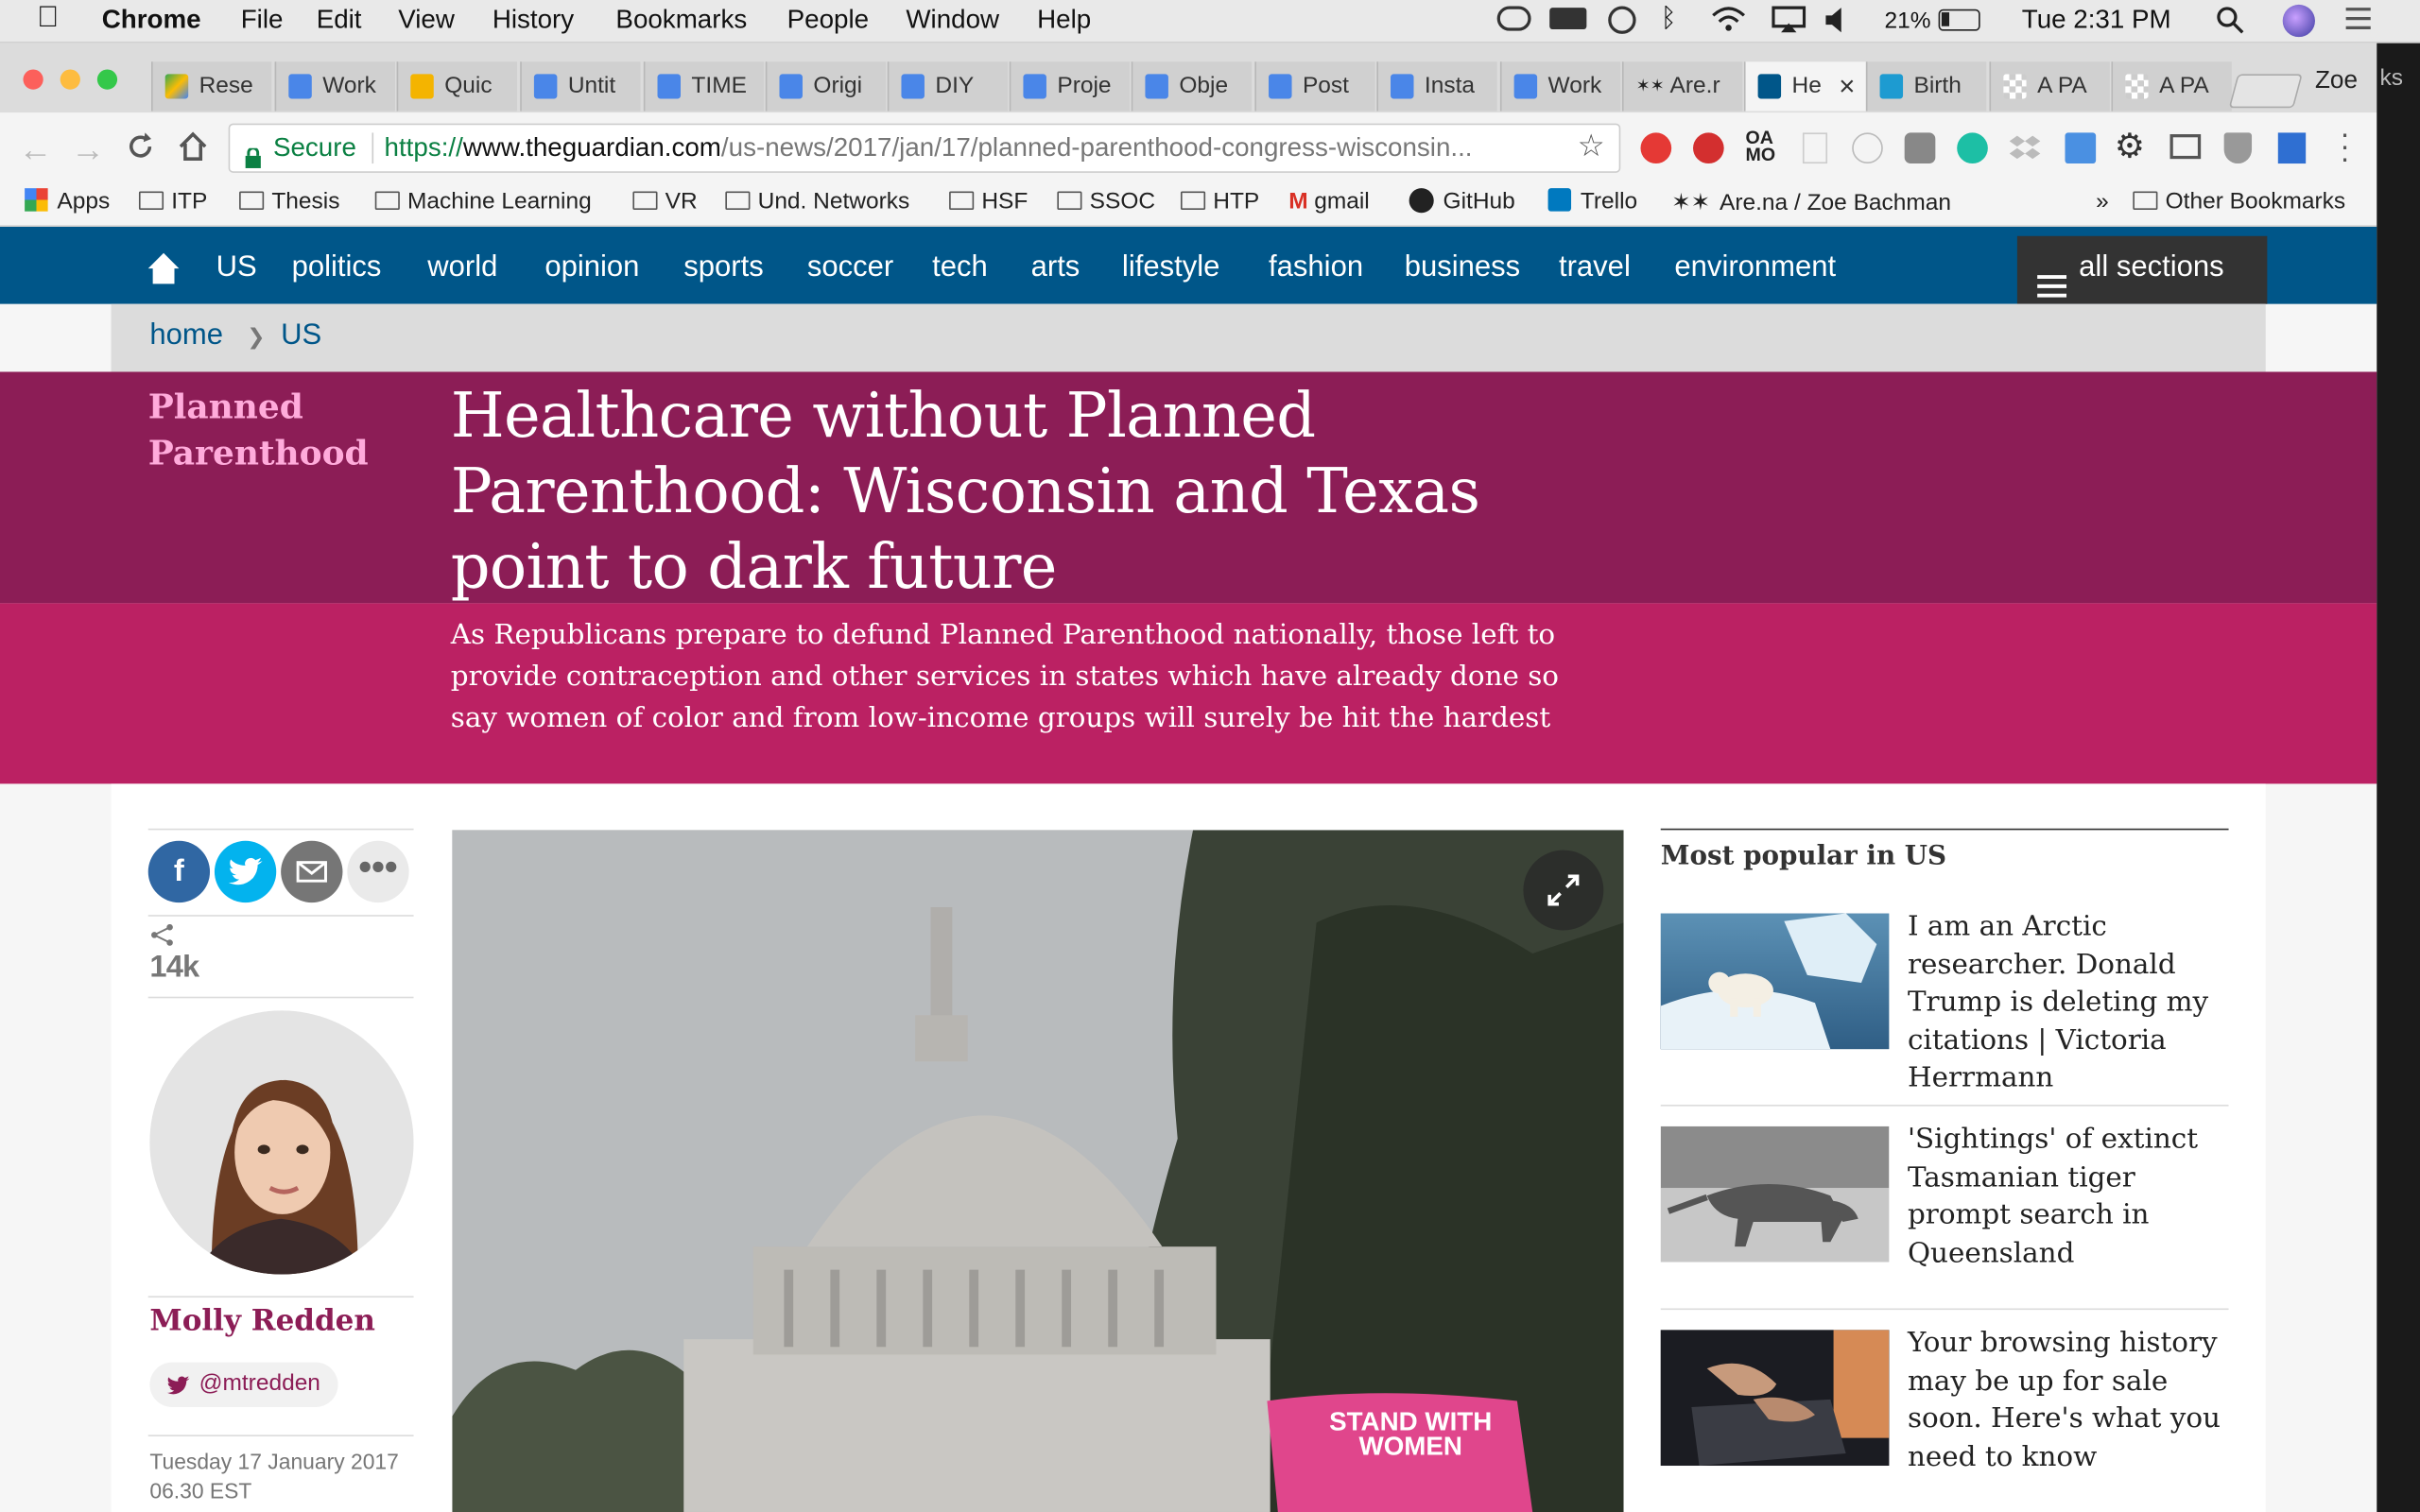  What do you see at coordinates (33, 79) in the screenshot?
I see `close-window-button` at bounding box center [33, 79].